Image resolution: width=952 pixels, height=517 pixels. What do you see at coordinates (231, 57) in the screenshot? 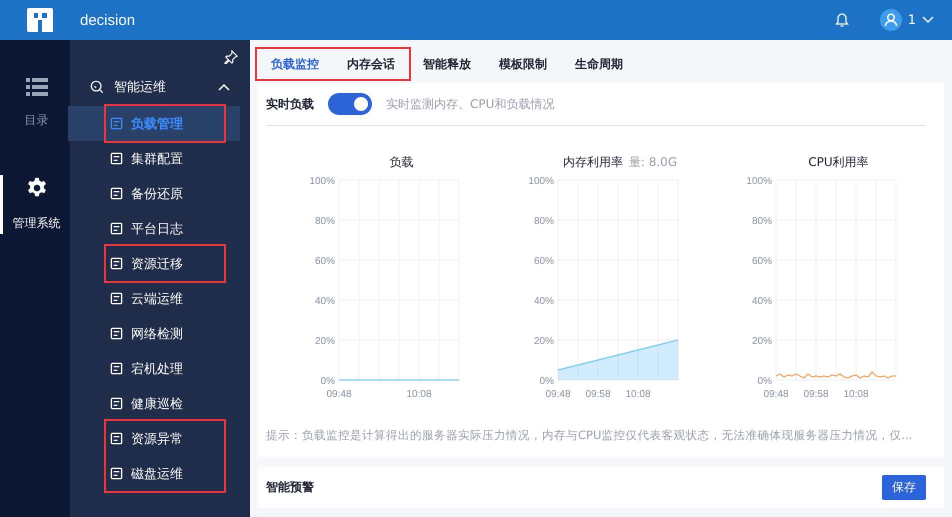
I see `pin-icon` at bounding box center [231, 57].